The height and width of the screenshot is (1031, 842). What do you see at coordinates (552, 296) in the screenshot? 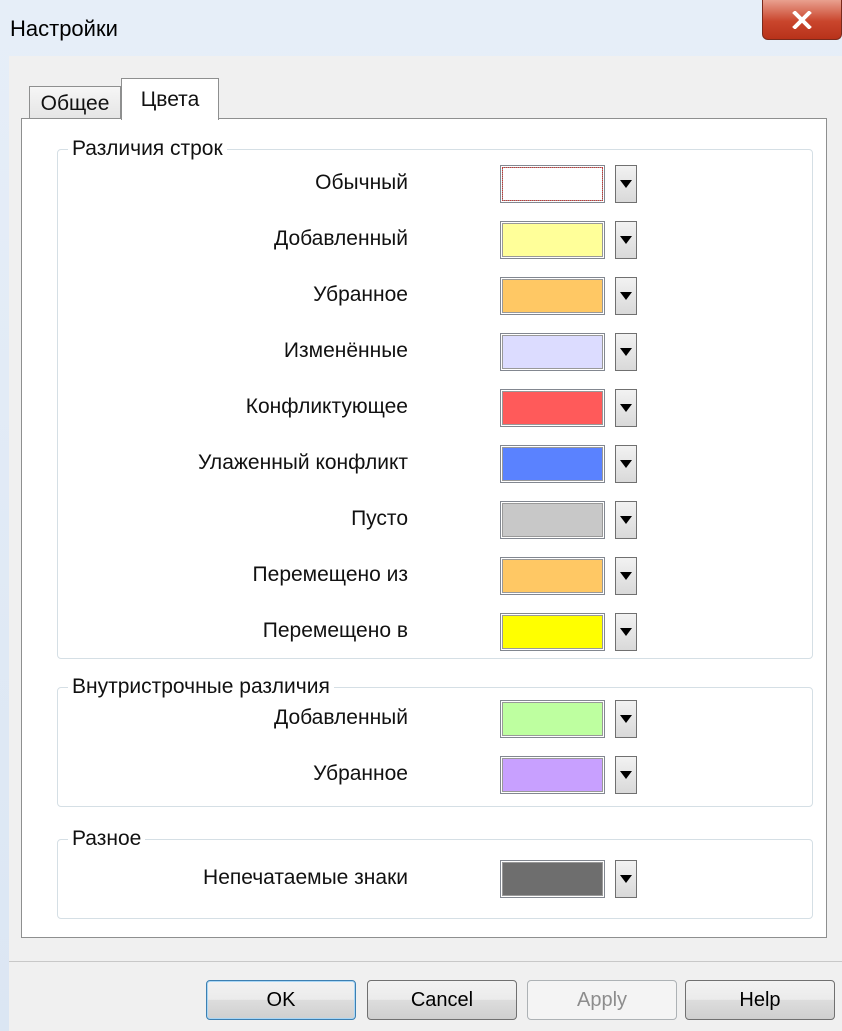
I see `color-swatch-removed` at bounding box center [552, 296].